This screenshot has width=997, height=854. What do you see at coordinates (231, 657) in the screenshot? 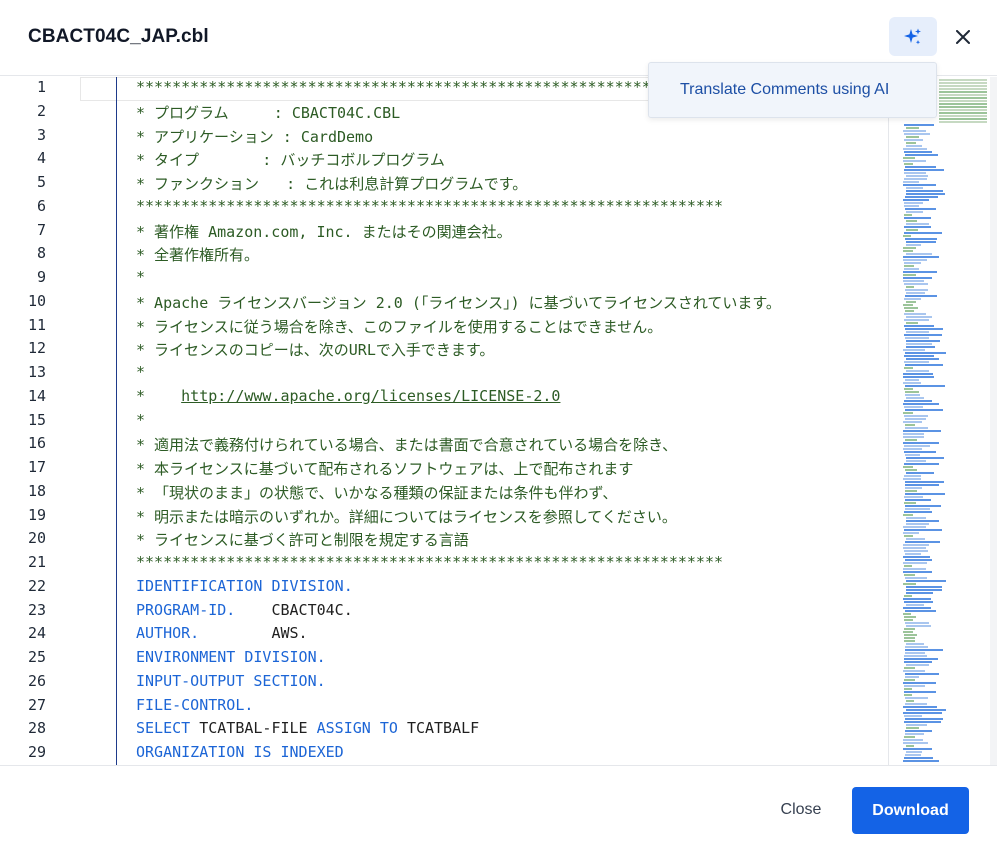
I see `code-keyword: ENVIRONMENT DIVISION.` at bounding box center [231, 657].